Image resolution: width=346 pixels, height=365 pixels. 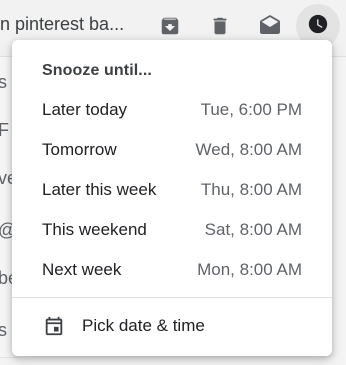 What do you see at coordinates (318, 26) in the screenshot?
I see `clock-icon` at bounding box center [318, 26].